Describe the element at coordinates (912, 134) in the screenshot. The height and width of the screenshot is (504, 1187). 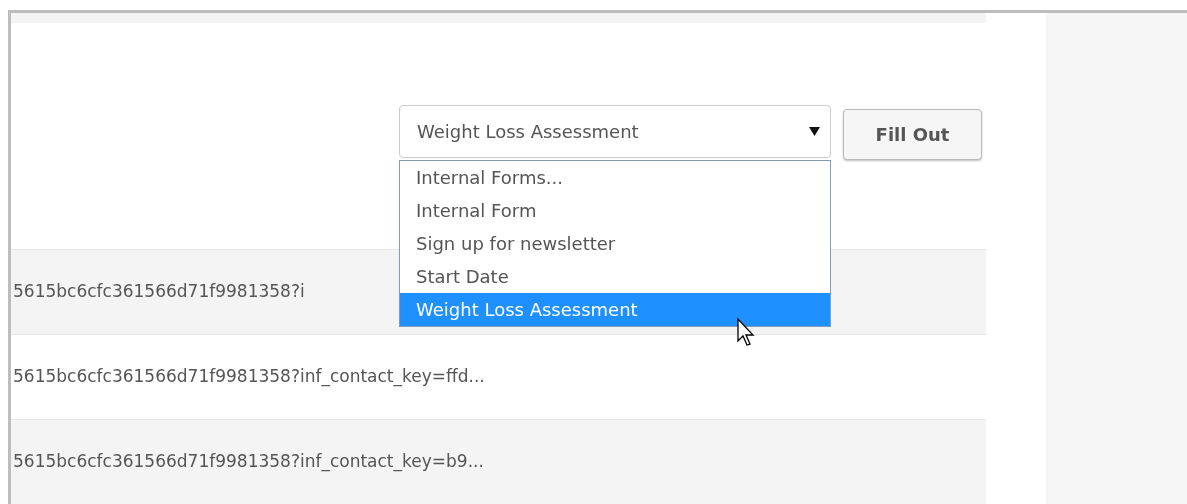
I see `fill-out-button: Fill Out` at that location.